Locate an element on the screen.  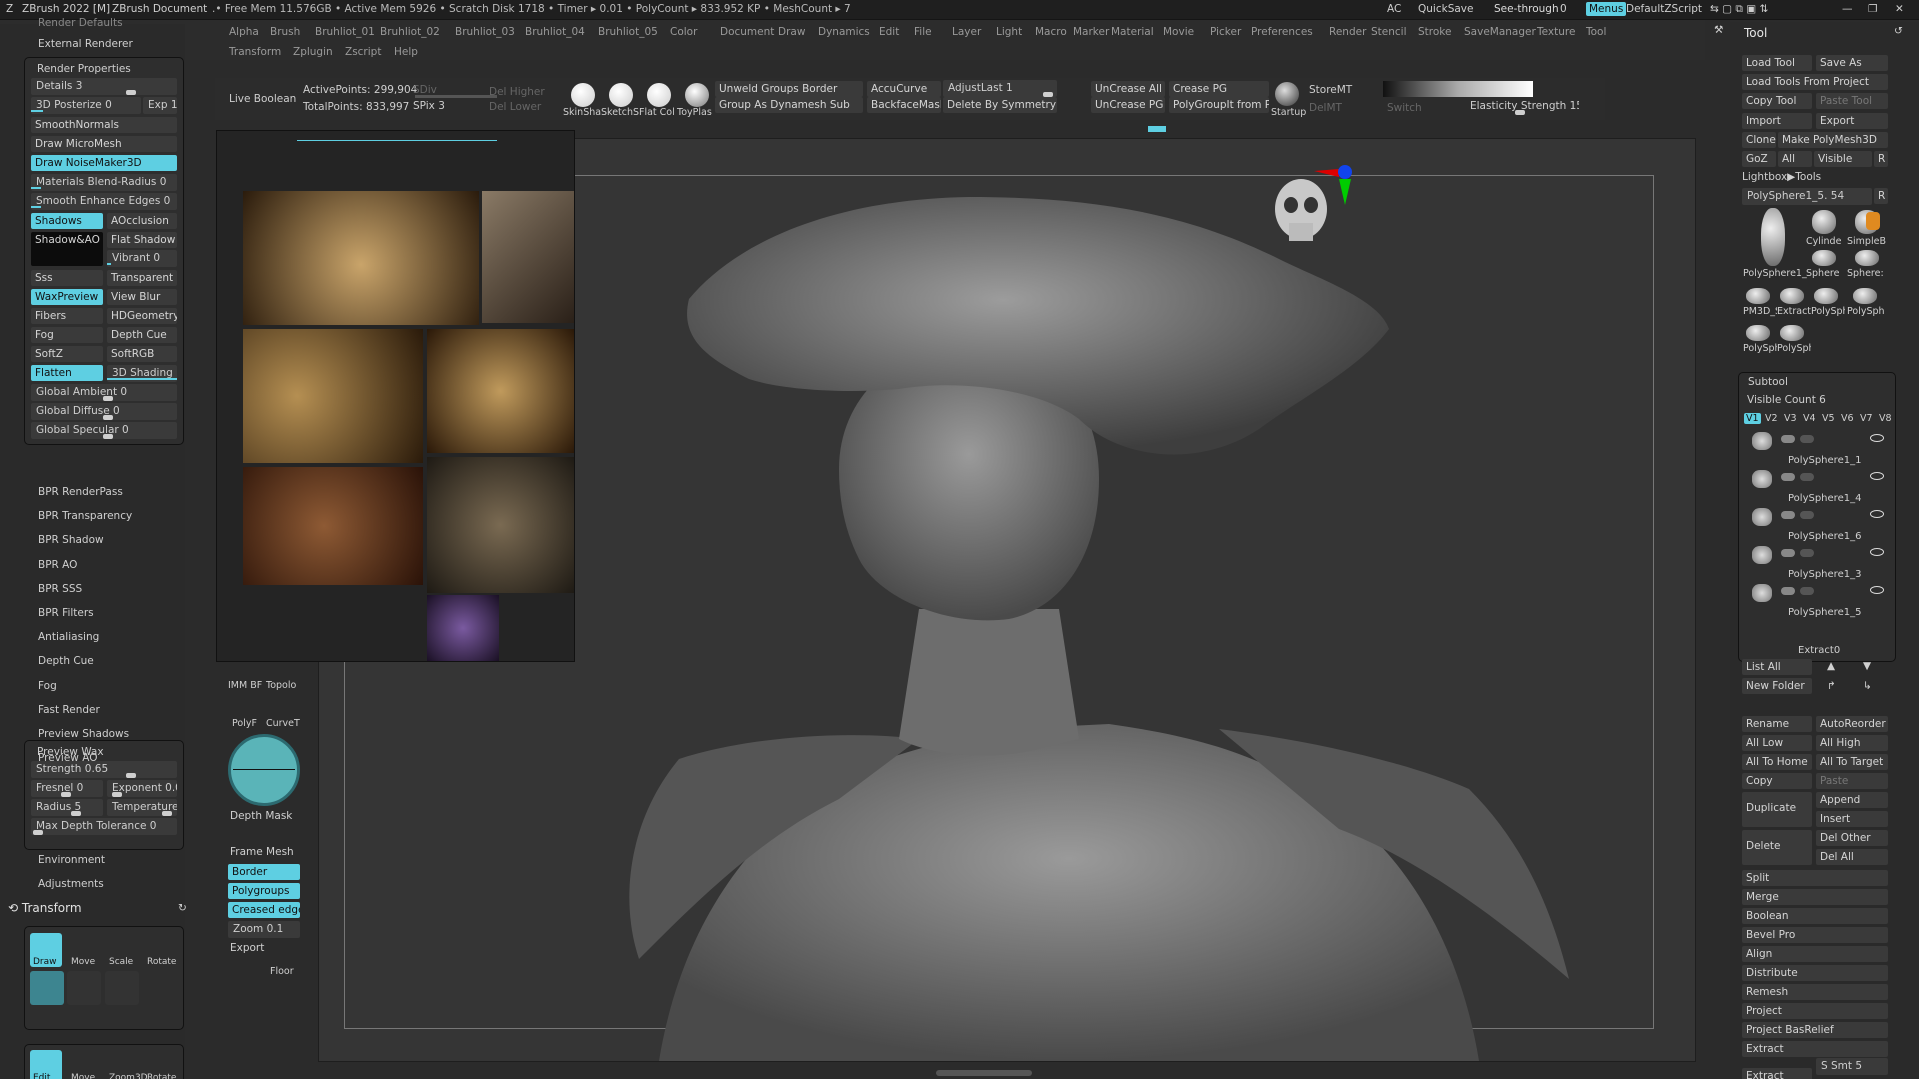
menu-bruhliot-04: Bruhliot_04 is located at coordinates (555, 32).